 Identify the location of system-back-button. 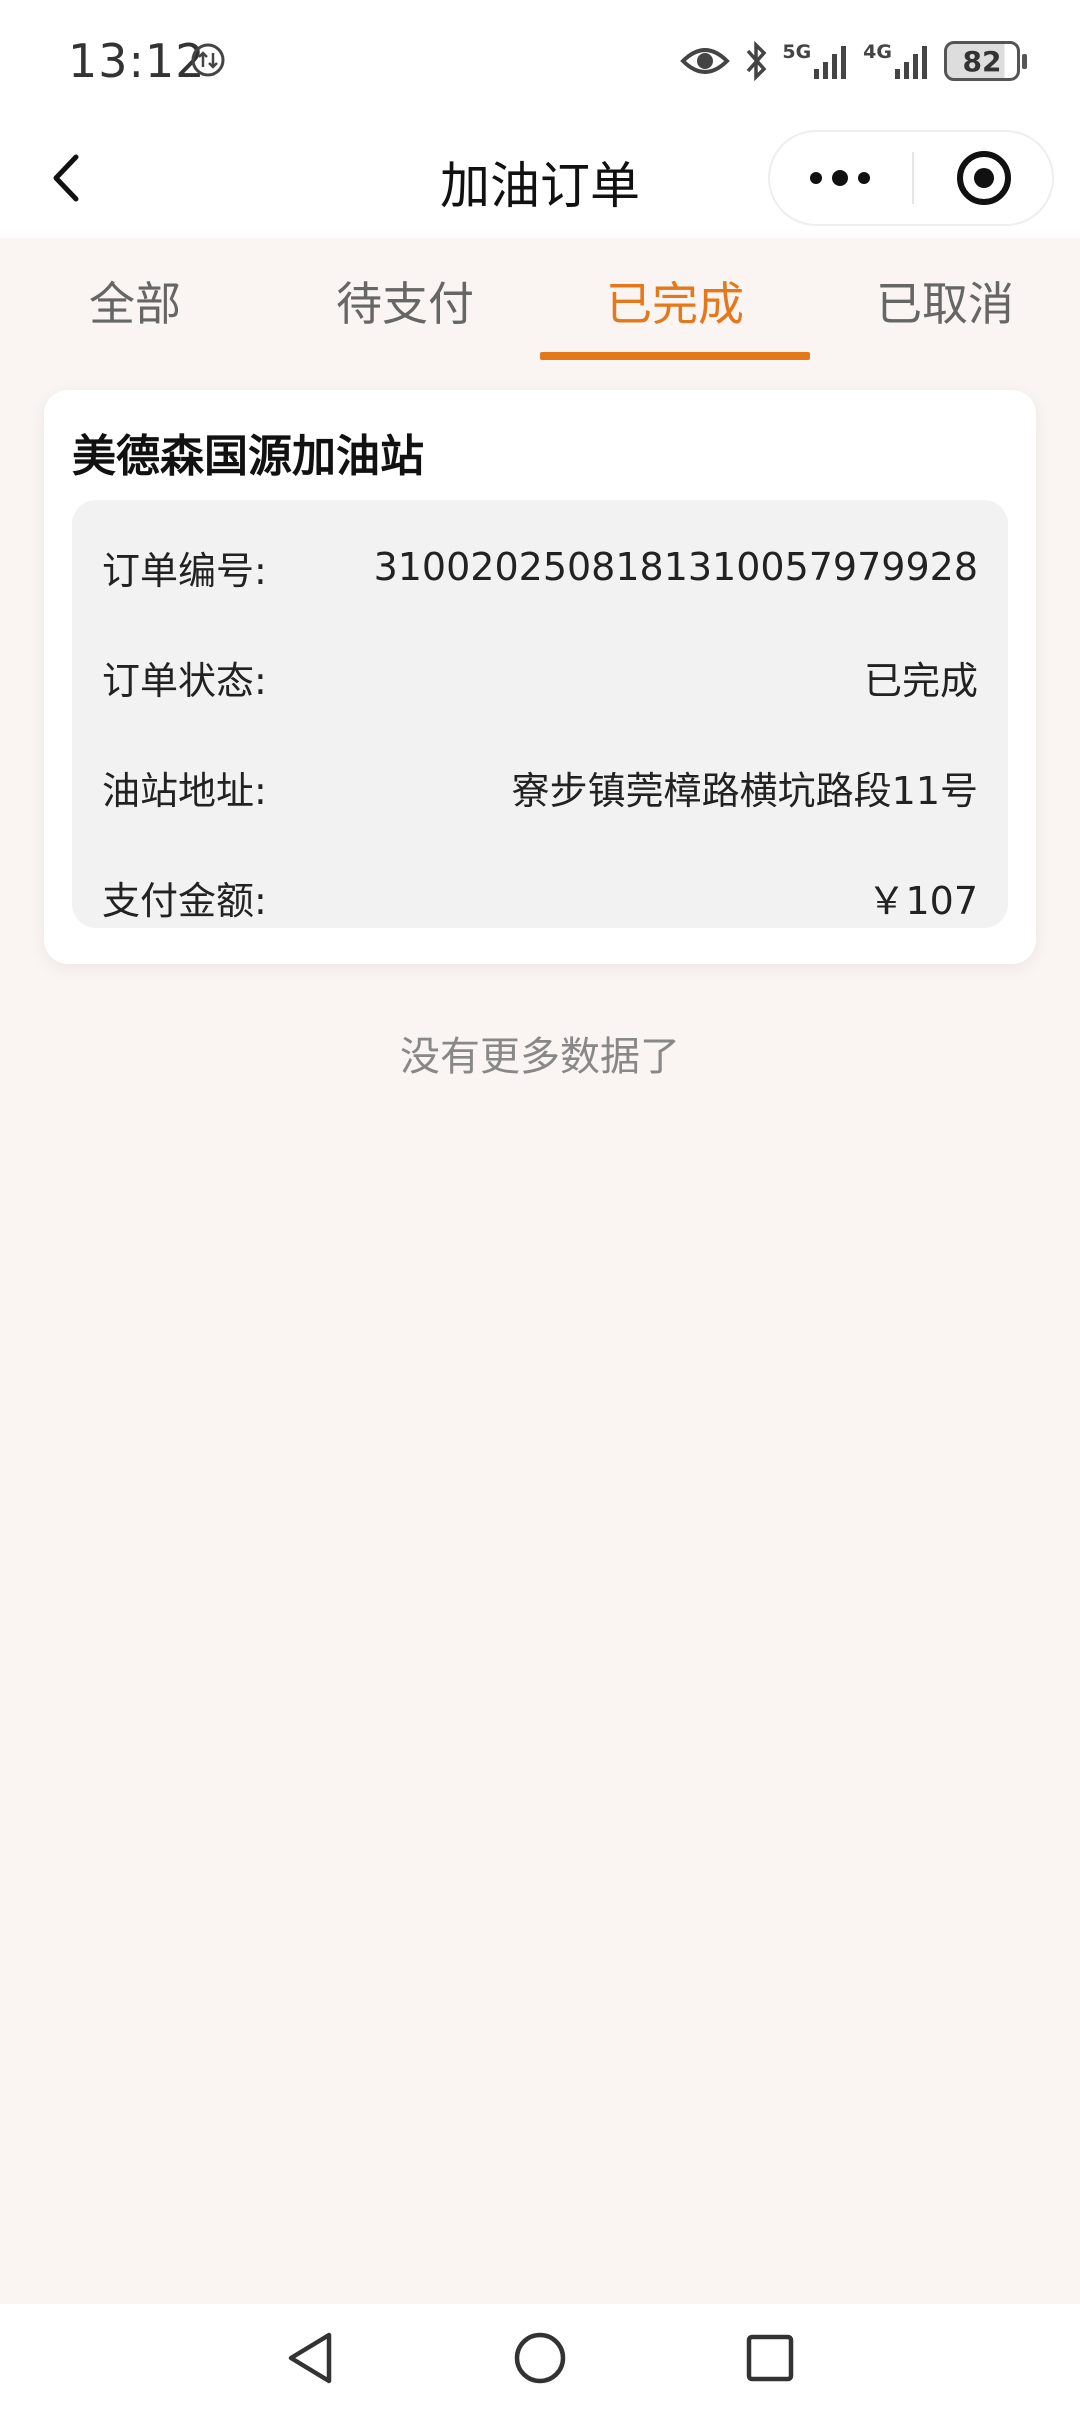
(310, 2358).